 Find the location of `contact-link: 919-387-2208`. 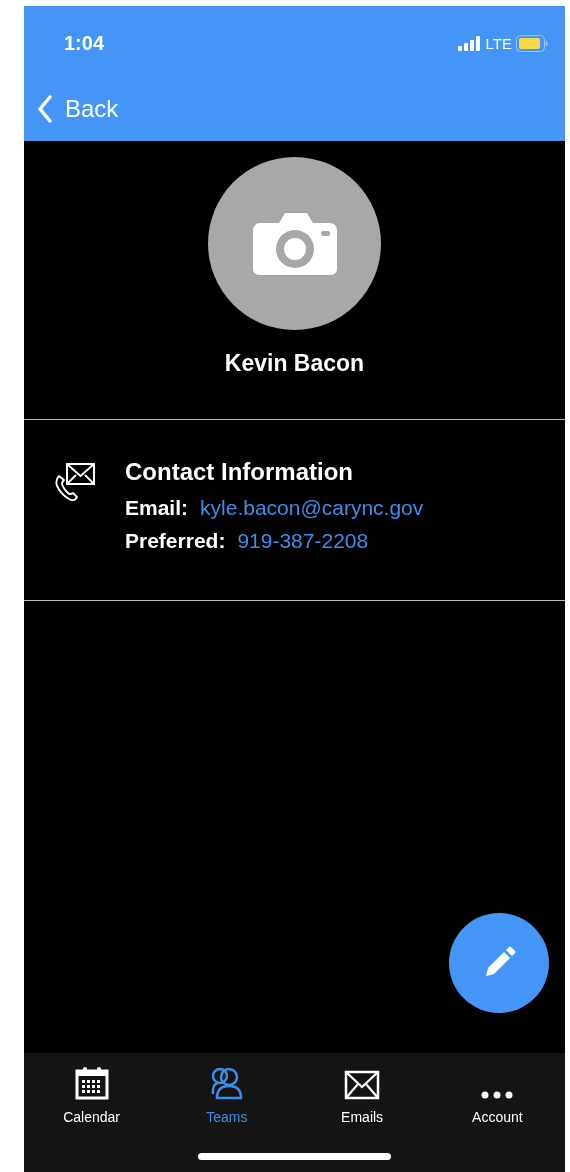

contact-link: 919-387-2208 is located at coordinates (303, 541).